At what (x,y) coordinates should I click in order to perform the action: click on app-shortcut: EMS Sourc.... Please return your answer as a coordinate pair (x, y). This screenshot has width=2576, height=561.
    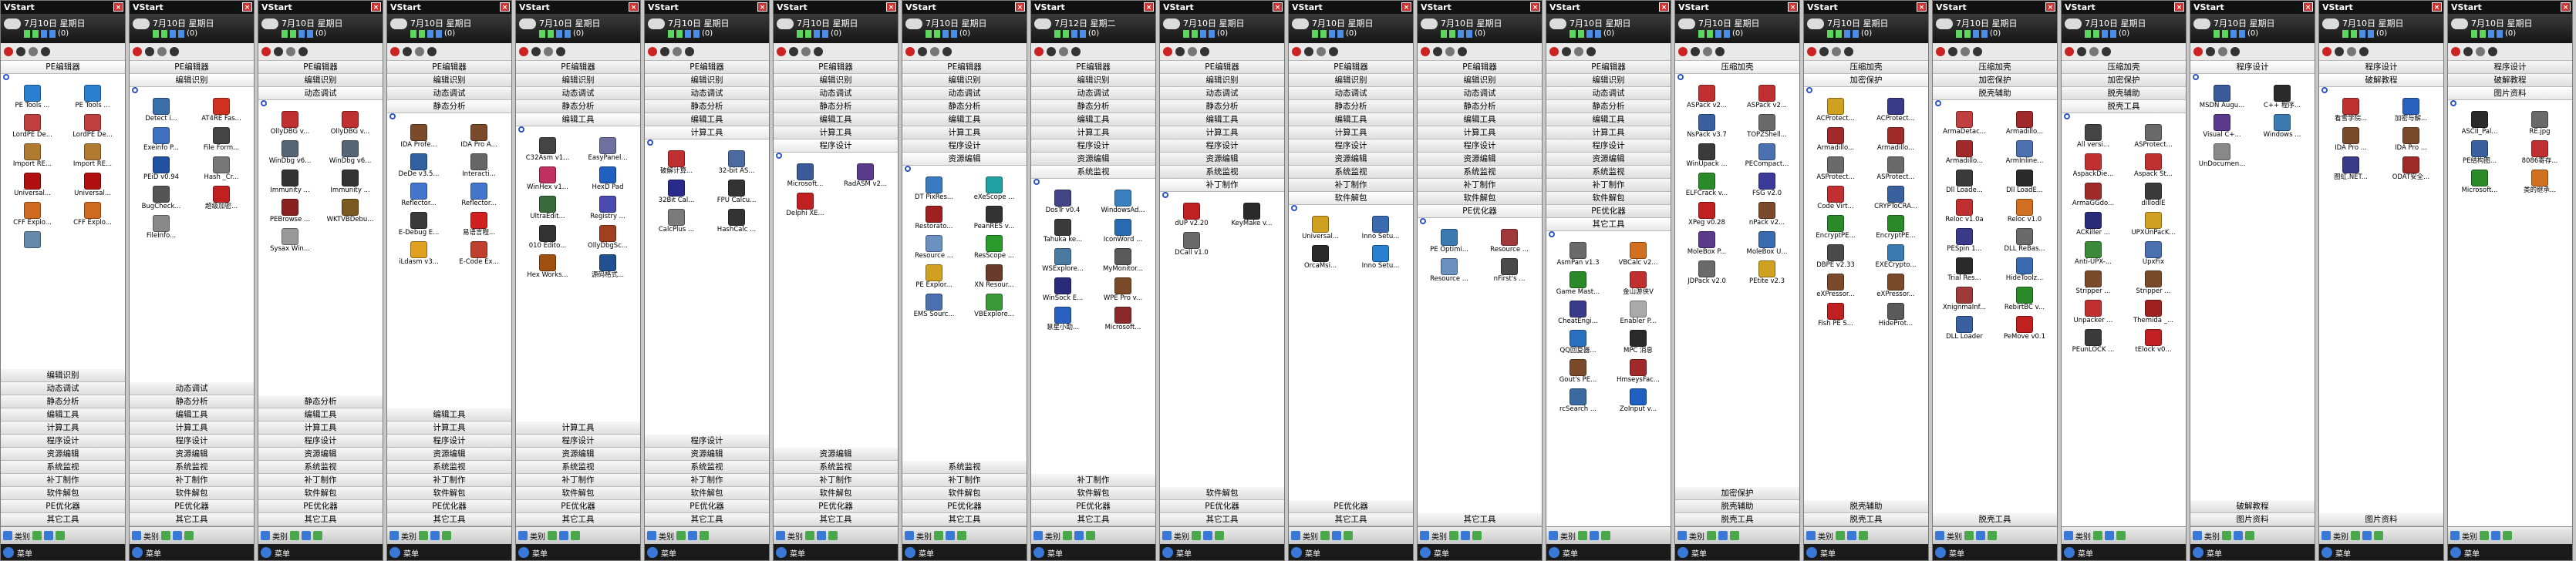
    Looking at the image, I should click on (934, 306).